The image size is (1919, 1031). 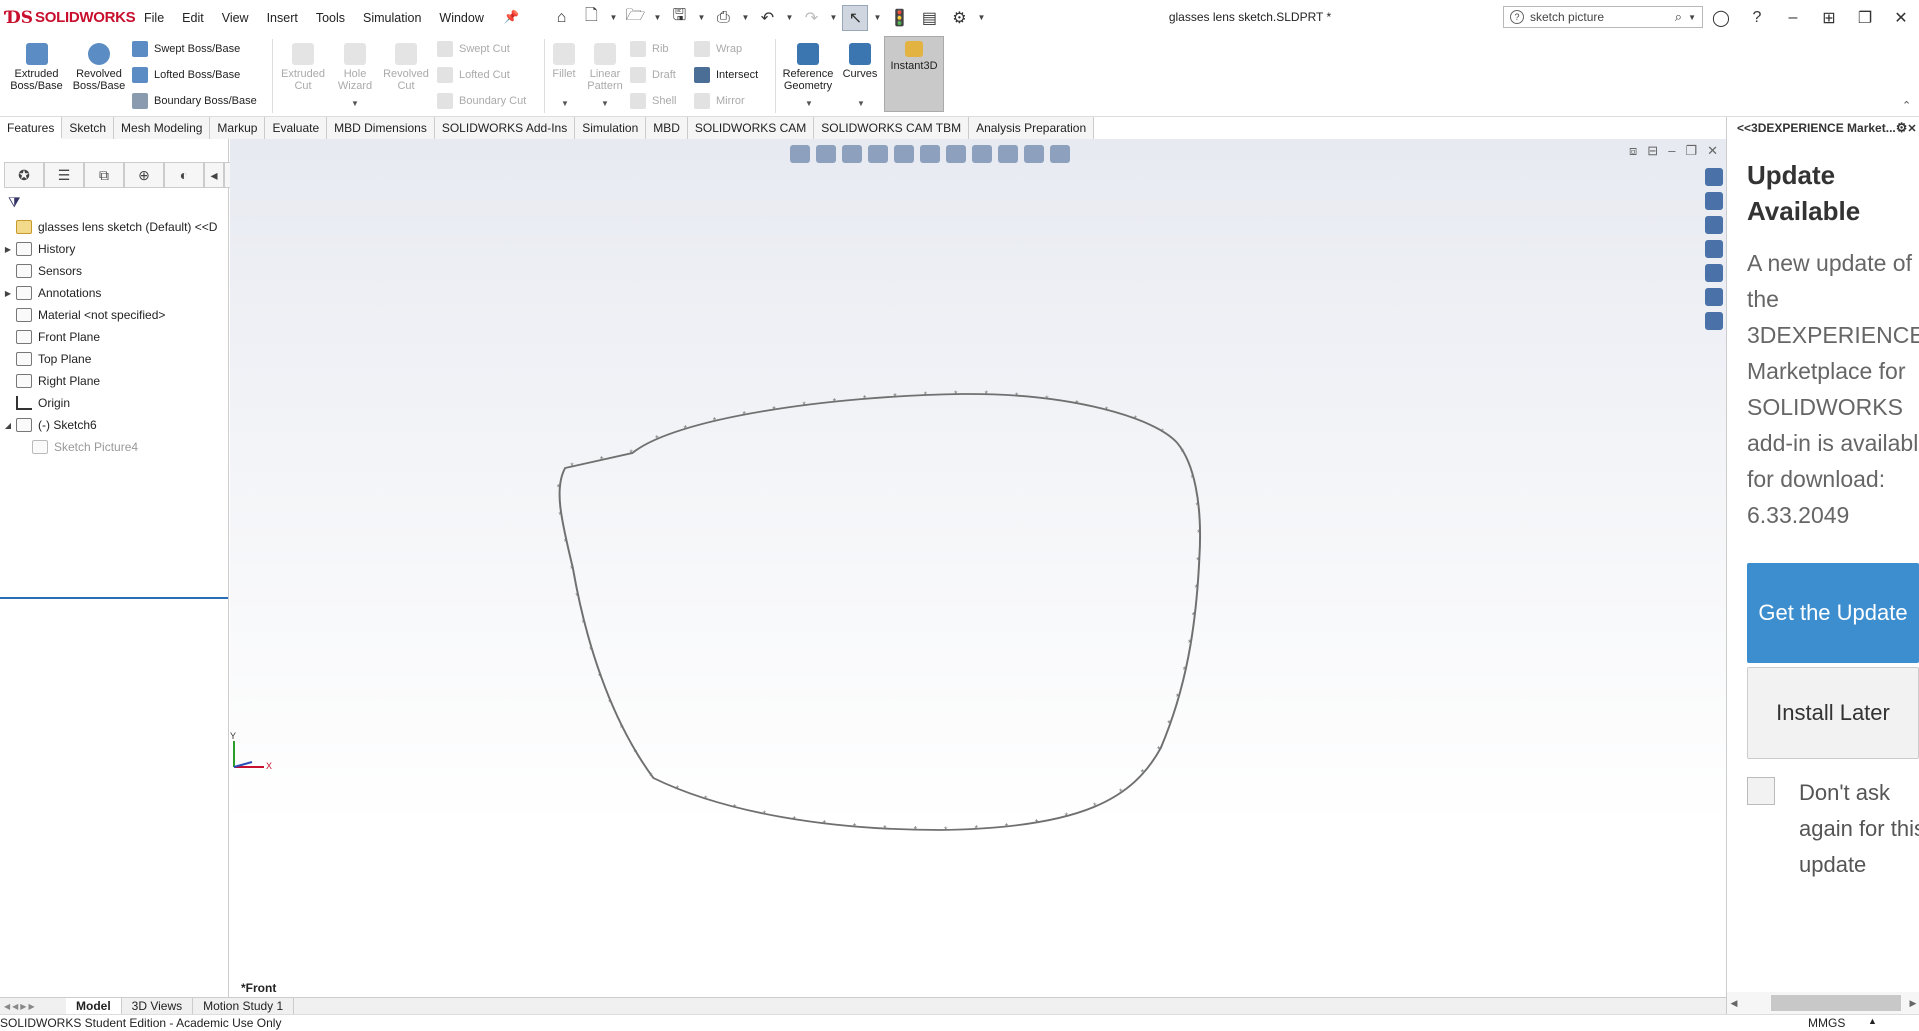 What do you see at coordinates (1793, 18) in the screenshot?
I see `minimize-icon: –` at bounding box center [1793, 18].